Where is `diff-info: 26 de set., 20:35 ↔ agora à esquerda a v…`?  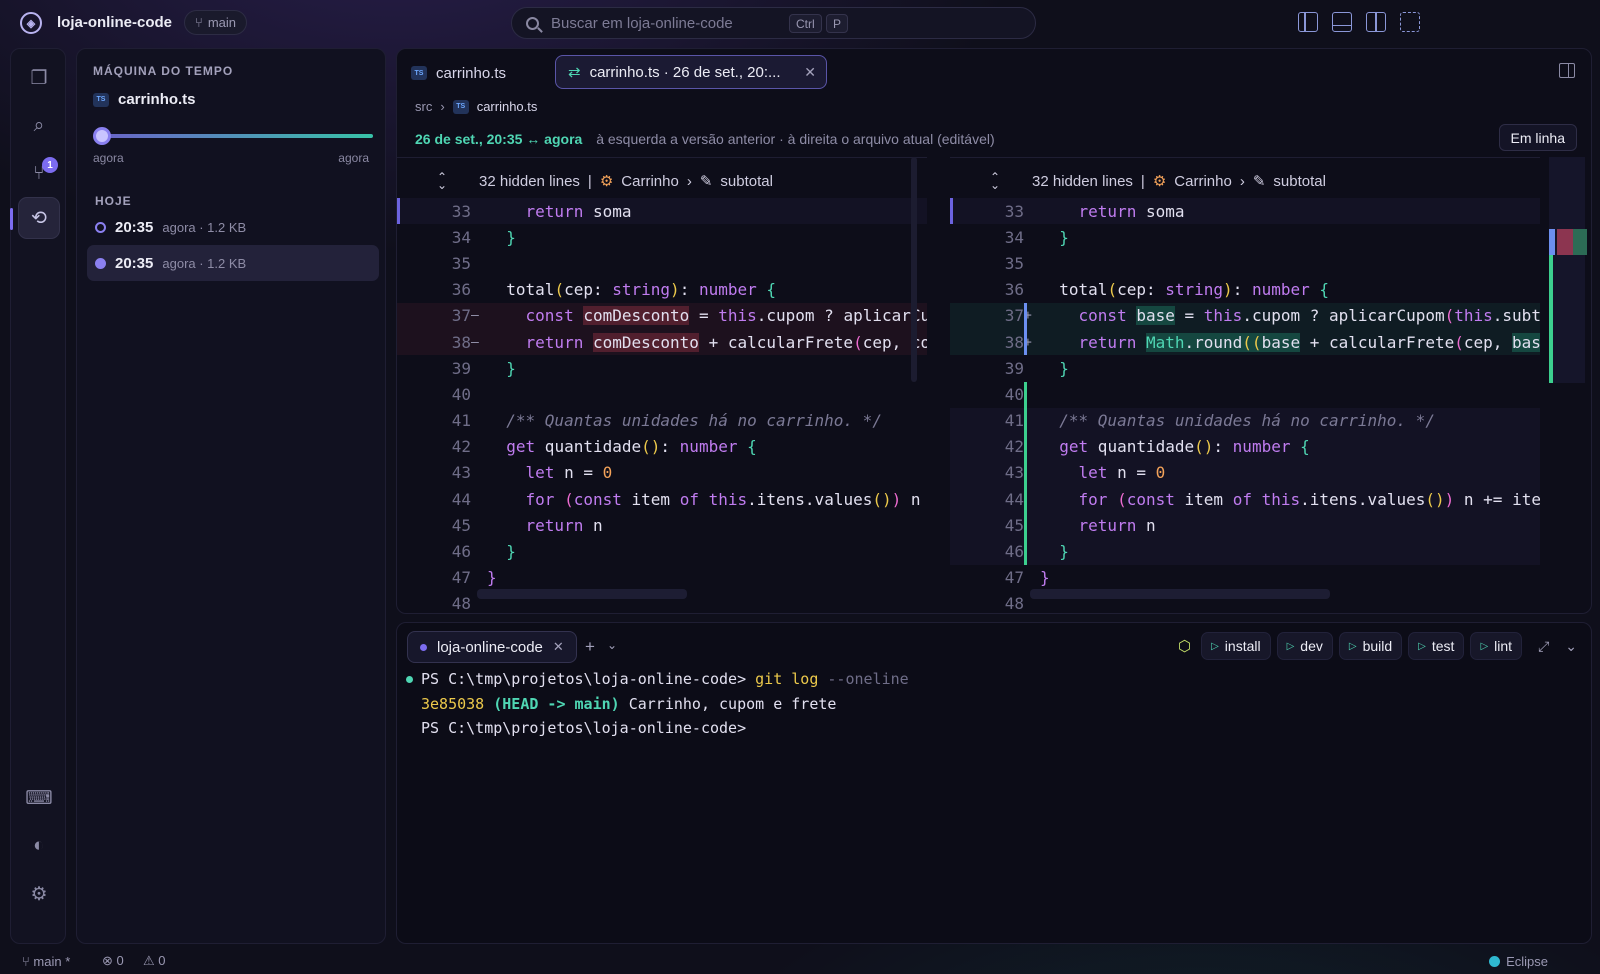
diff-info: 26 de set., 20:35 ↔ agora à esquerda a v… is located at coordinates (705, 139).